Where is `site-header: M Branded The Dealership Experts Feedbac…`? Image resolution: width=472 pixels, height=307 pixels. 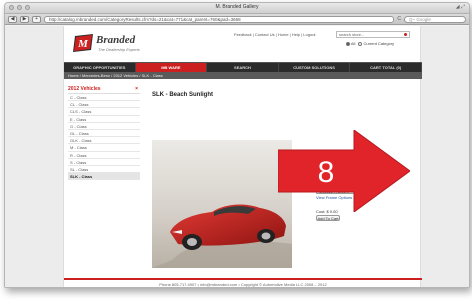 site-header: M Branded The Dealership Experts Feedbac… is located at coordinates (242, 44).